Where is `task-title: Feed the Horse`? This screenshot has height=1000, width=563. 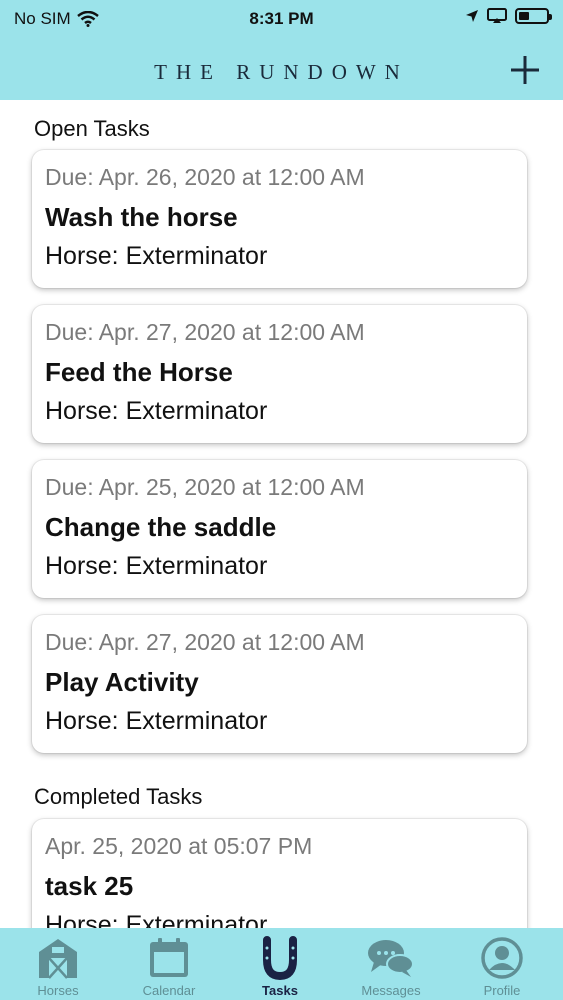 task-title: Feed the Horse is located at coordinates (139, 372).